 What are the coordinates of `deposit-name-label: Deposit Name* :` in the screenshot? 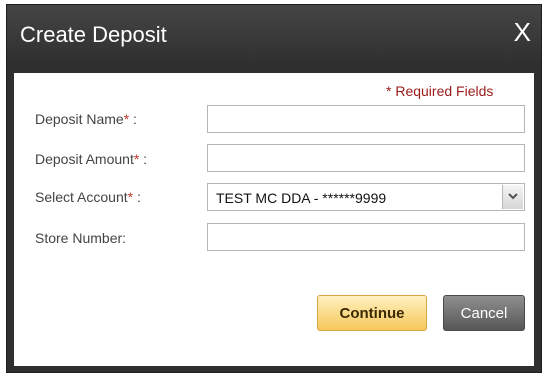 It's located at (86, 119).